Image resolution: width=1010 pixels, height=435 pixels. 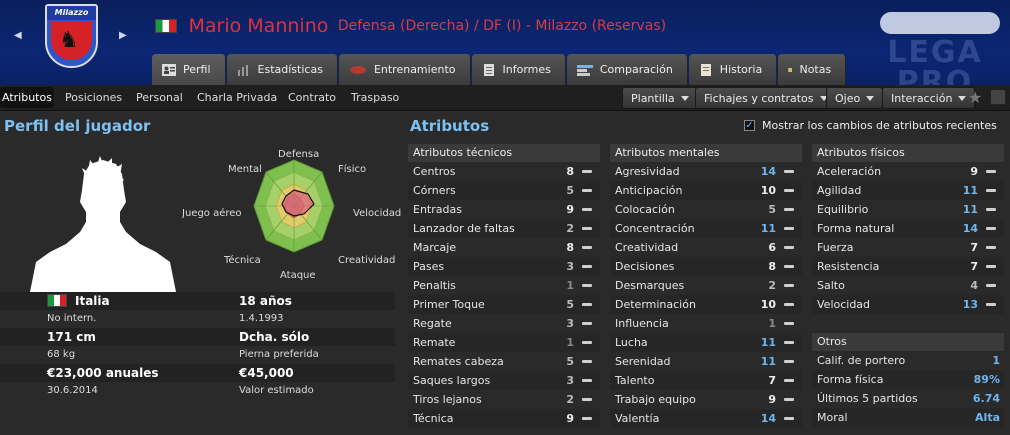 I want to click on subnav-atributos: Atributos, so click(x=27, y=97).